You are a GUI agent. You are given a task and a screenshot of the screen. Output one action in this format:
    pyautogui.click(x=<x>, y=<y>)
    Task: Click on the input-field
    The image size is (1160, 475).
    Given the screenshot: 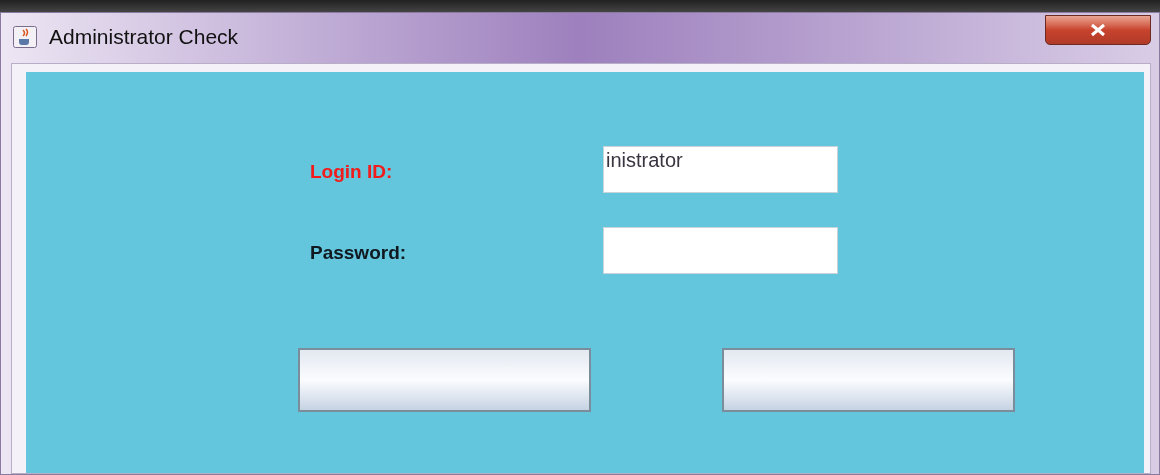 What is the action you would take?
    pyautogui.click(x=720, y=250)
    